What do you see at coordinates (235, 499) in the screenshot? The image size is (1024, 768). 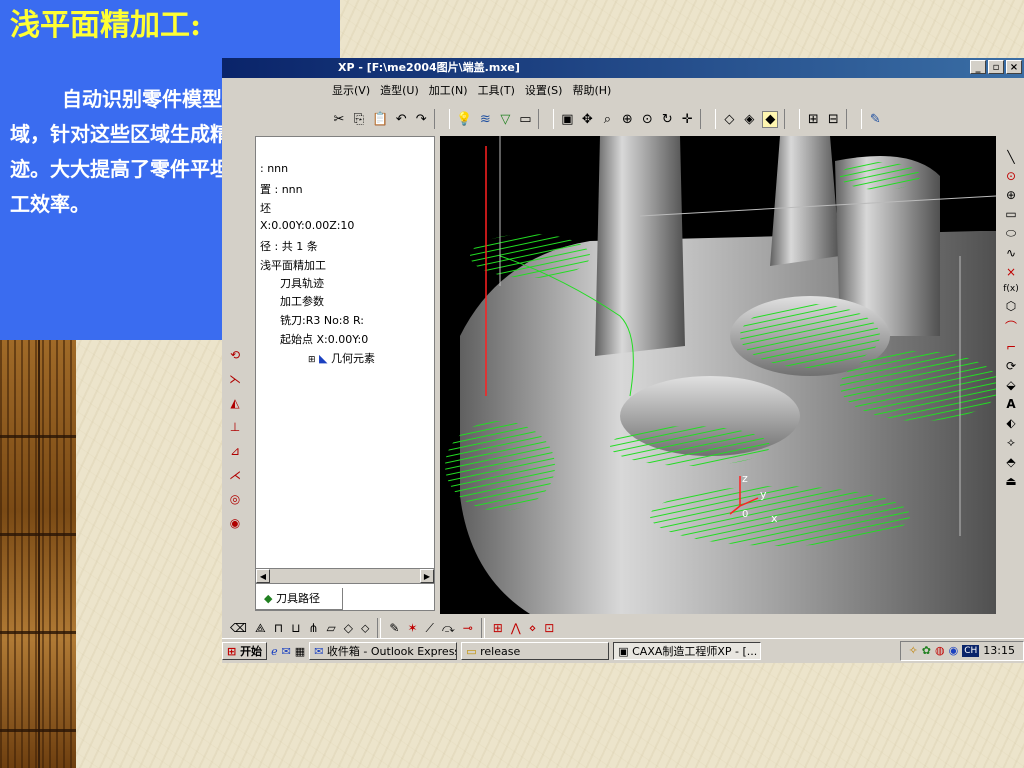 I see `tool-g-icon: ◎` at bounding box center [235, 499].